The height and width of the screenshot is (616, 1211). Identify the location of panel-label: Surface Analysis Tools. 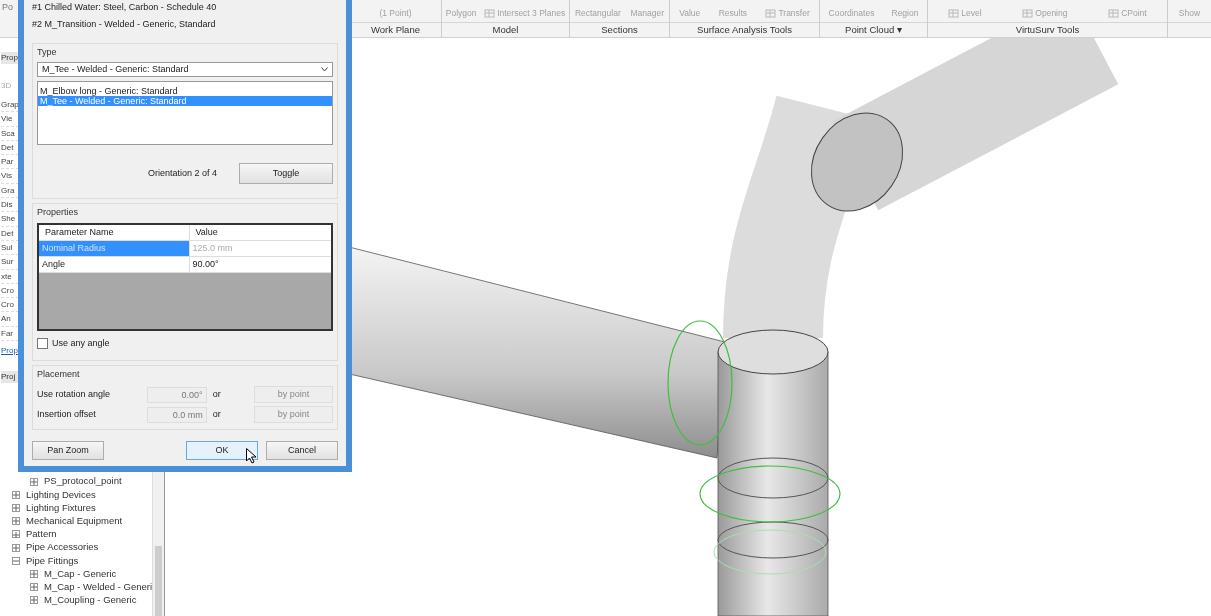
(744, 29).